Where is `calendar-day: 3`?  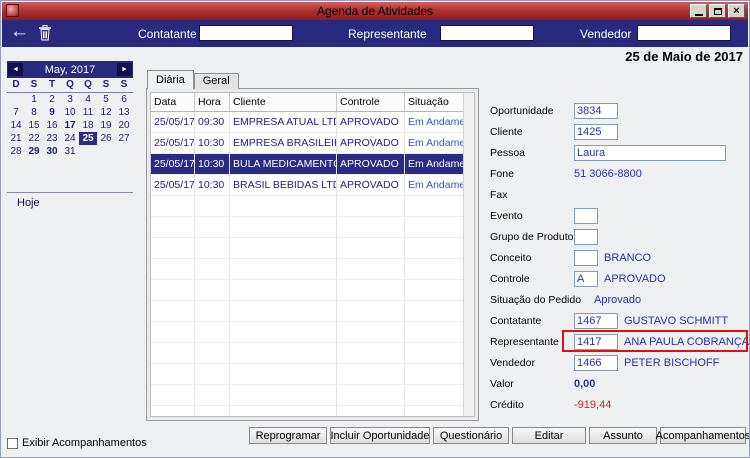 calendar-day: 3 is located at coordinates (70, 99).